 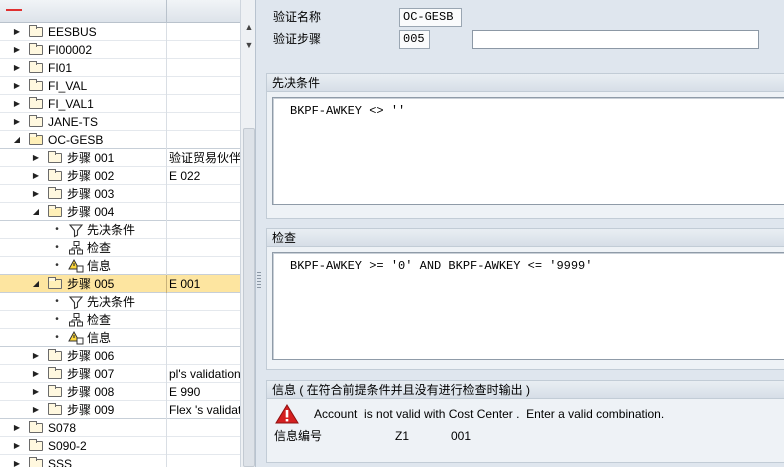 I want to click on tree-node-s078: ▶ S078, so click(x=120, y=428).